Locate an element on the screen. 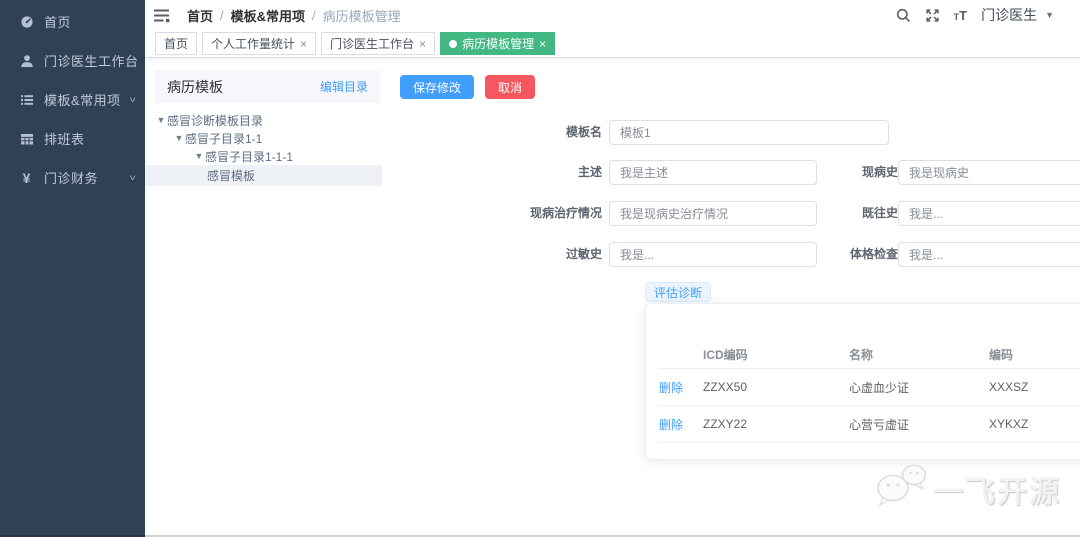 This screenshot has height=537, width=1080. tab-label: 个人工作量统计 is located at coordinates (253, 44).